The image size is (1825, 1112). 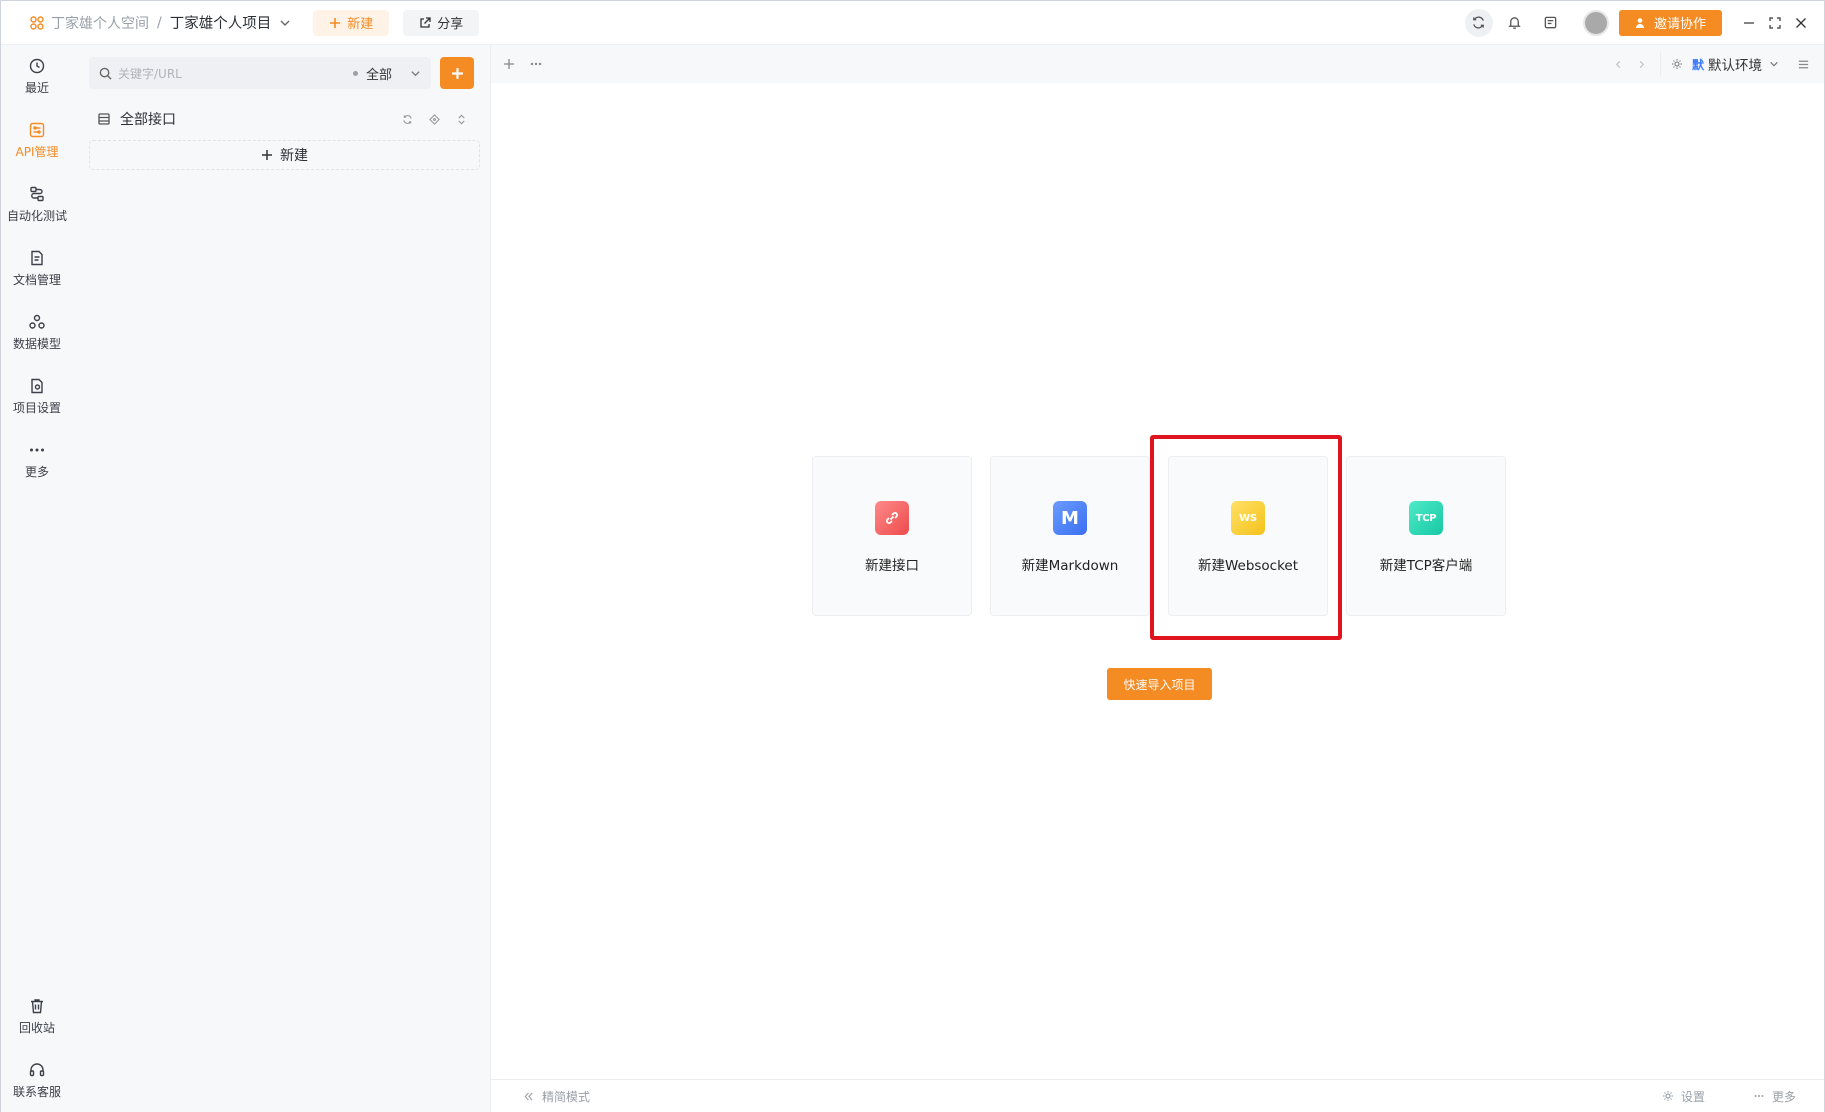 I want to click on titlebar-actions: 邀请协作, so click(x=1640, y=22).